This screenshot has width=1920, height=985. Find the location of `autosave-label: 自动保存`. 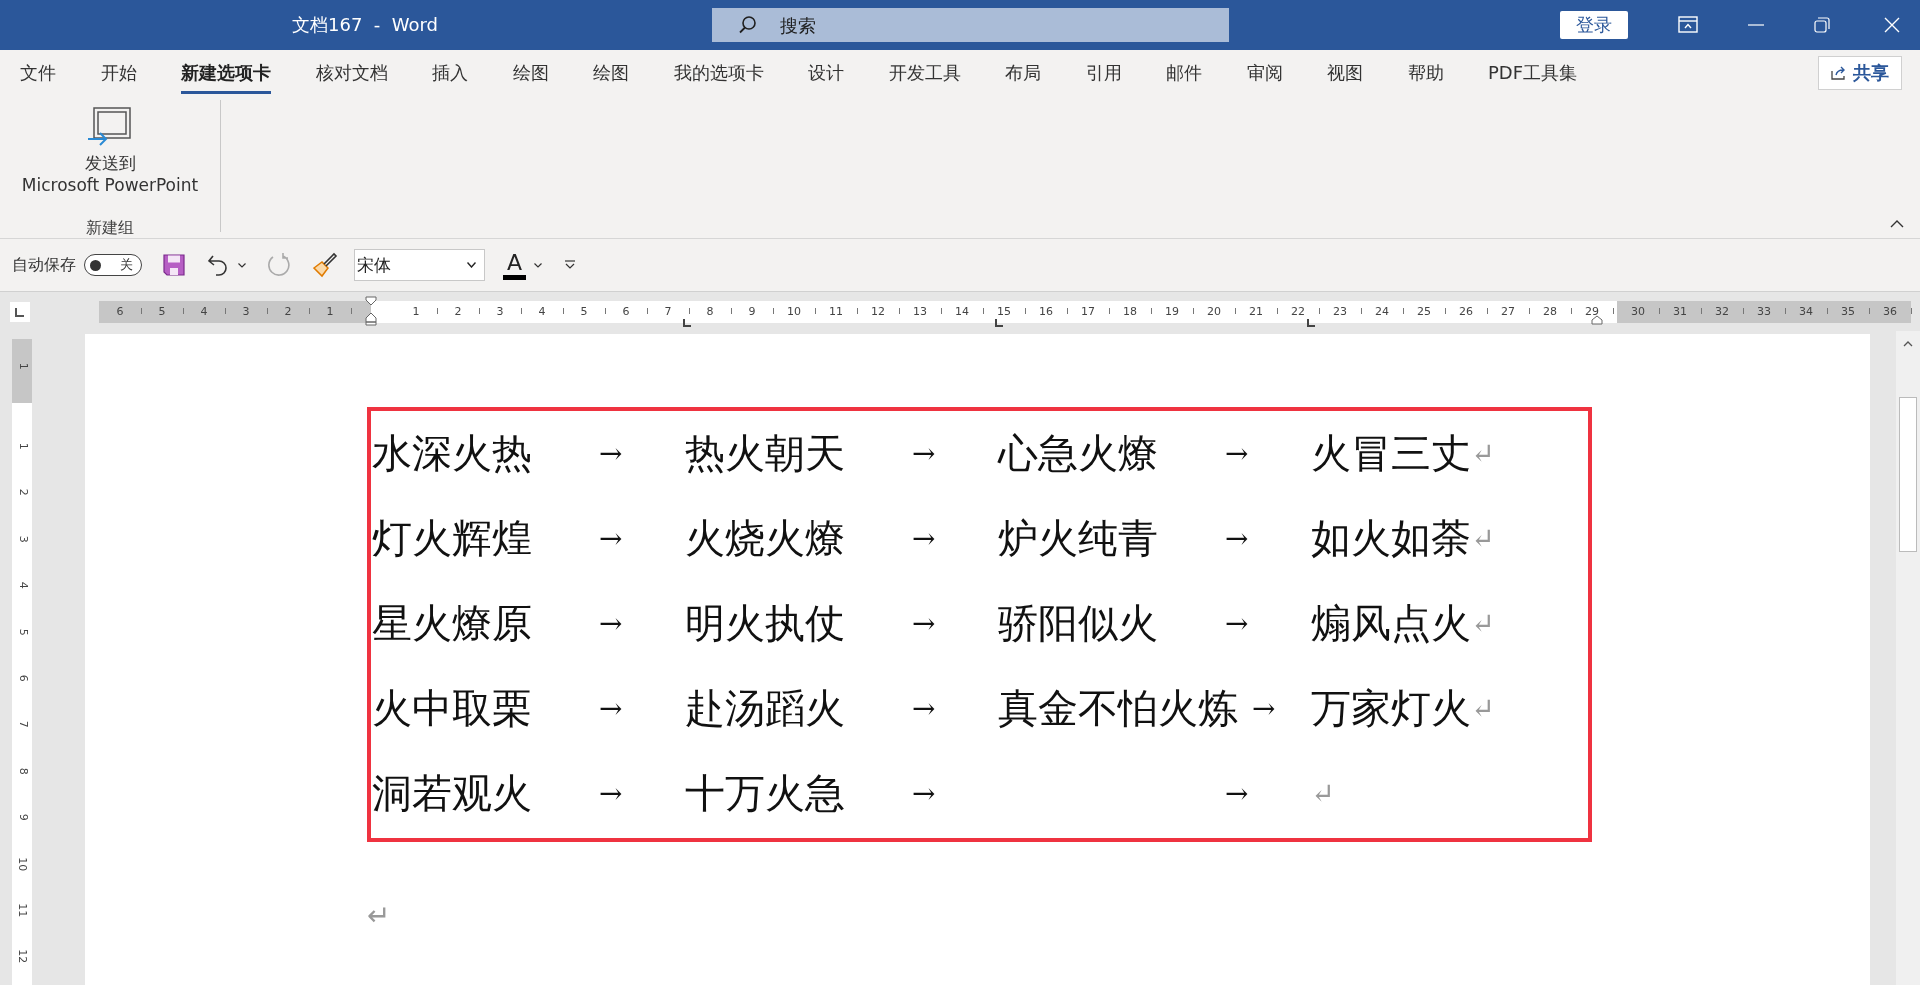

autosave-label: 自动保存 is located at coordinates (44, 265).